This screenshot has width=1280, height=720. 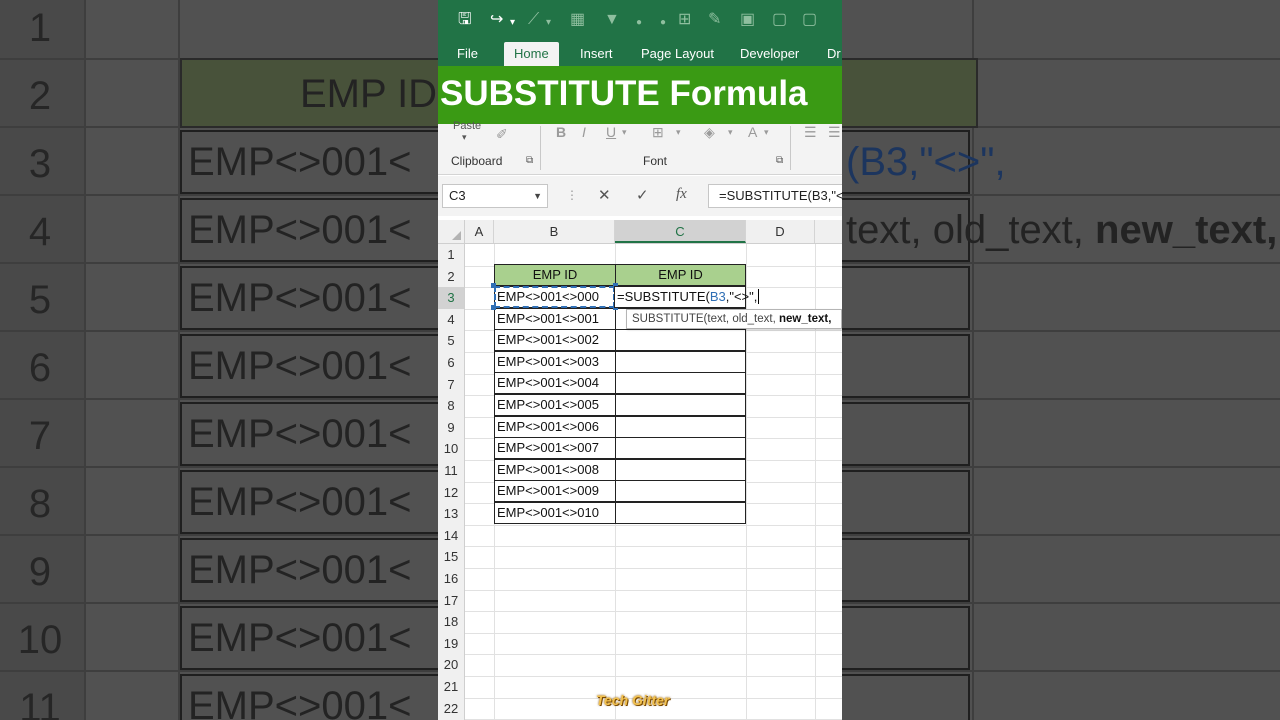 I want to click on borders-icon: ⊞, so click(x=658, y=132).